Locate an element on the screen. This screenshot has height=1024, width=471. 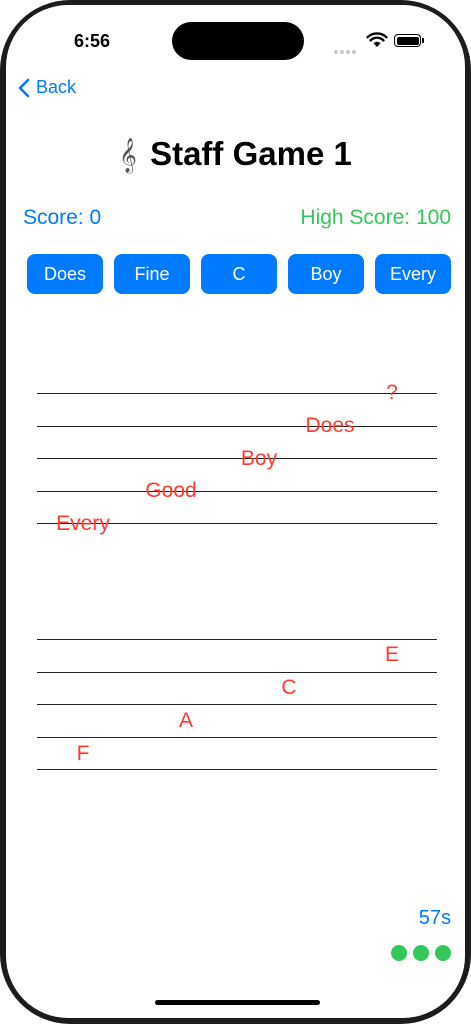
line-note-does: Does is located at coordinates (330, 425).